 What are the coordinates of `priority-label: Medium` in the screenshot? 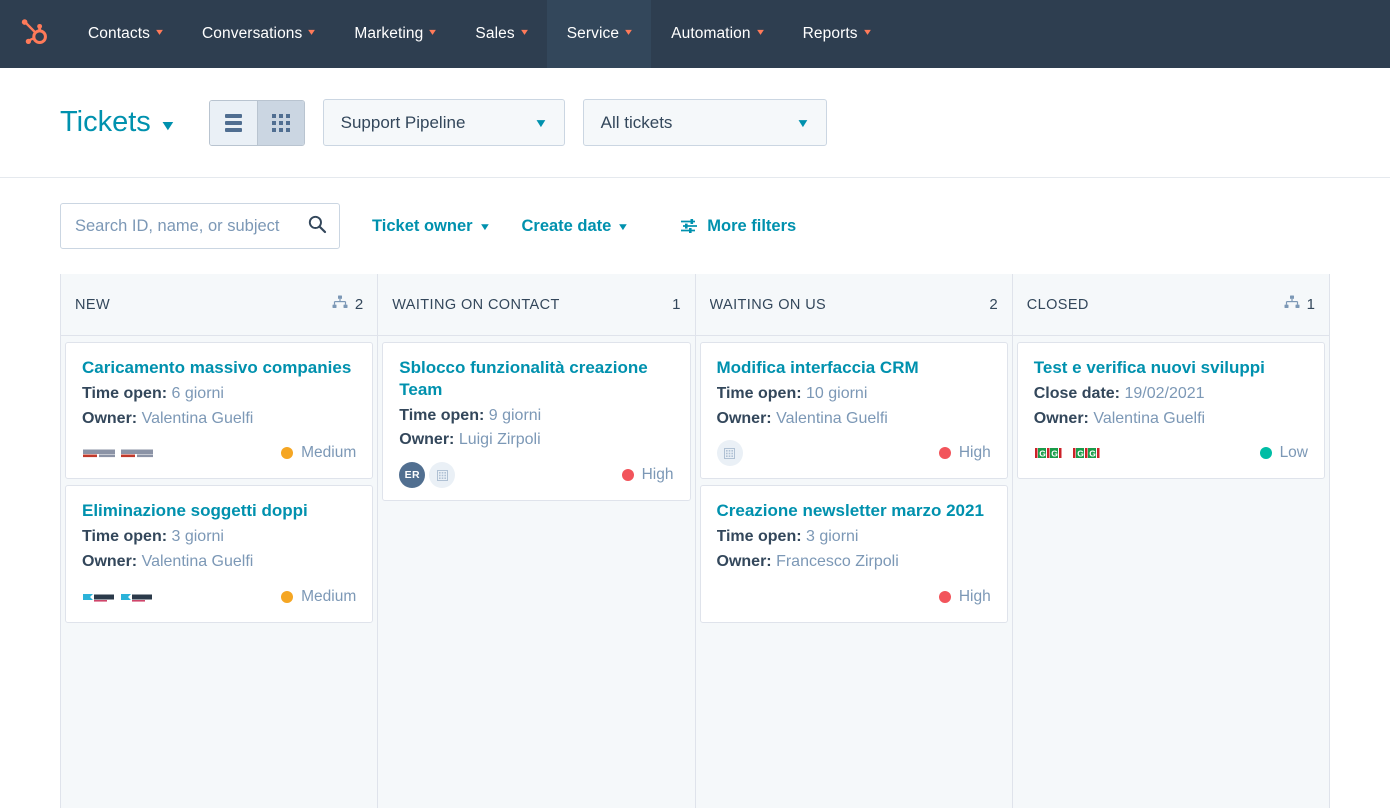 It's located at (329, 453).